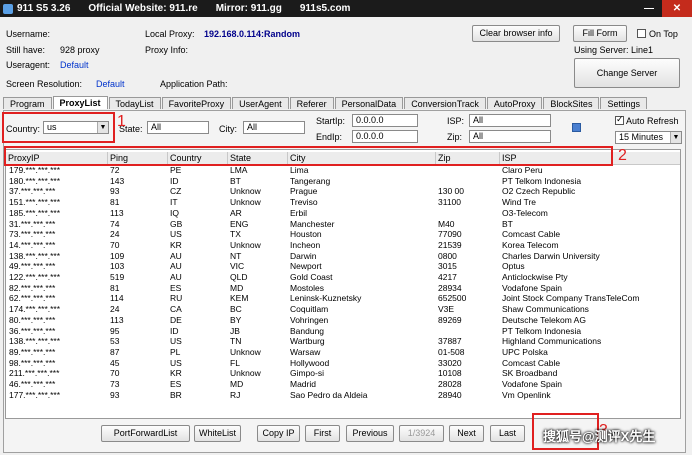  What do you see at coordinates (507, 433) in the screenshot?
I see `last-page-button: Last` at bounding box center [507, 433].